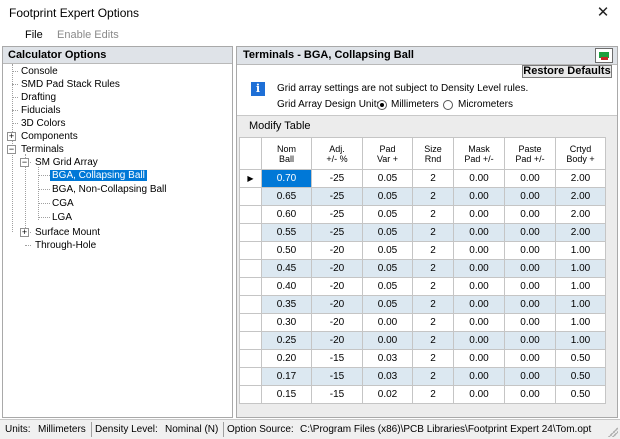 Image resolution: width=620 pixels, height=439 pixels. Describe the element at coordinates (387, 153) in the screenshot. I see `col-header-pad-var: Pad Var +` at that location.